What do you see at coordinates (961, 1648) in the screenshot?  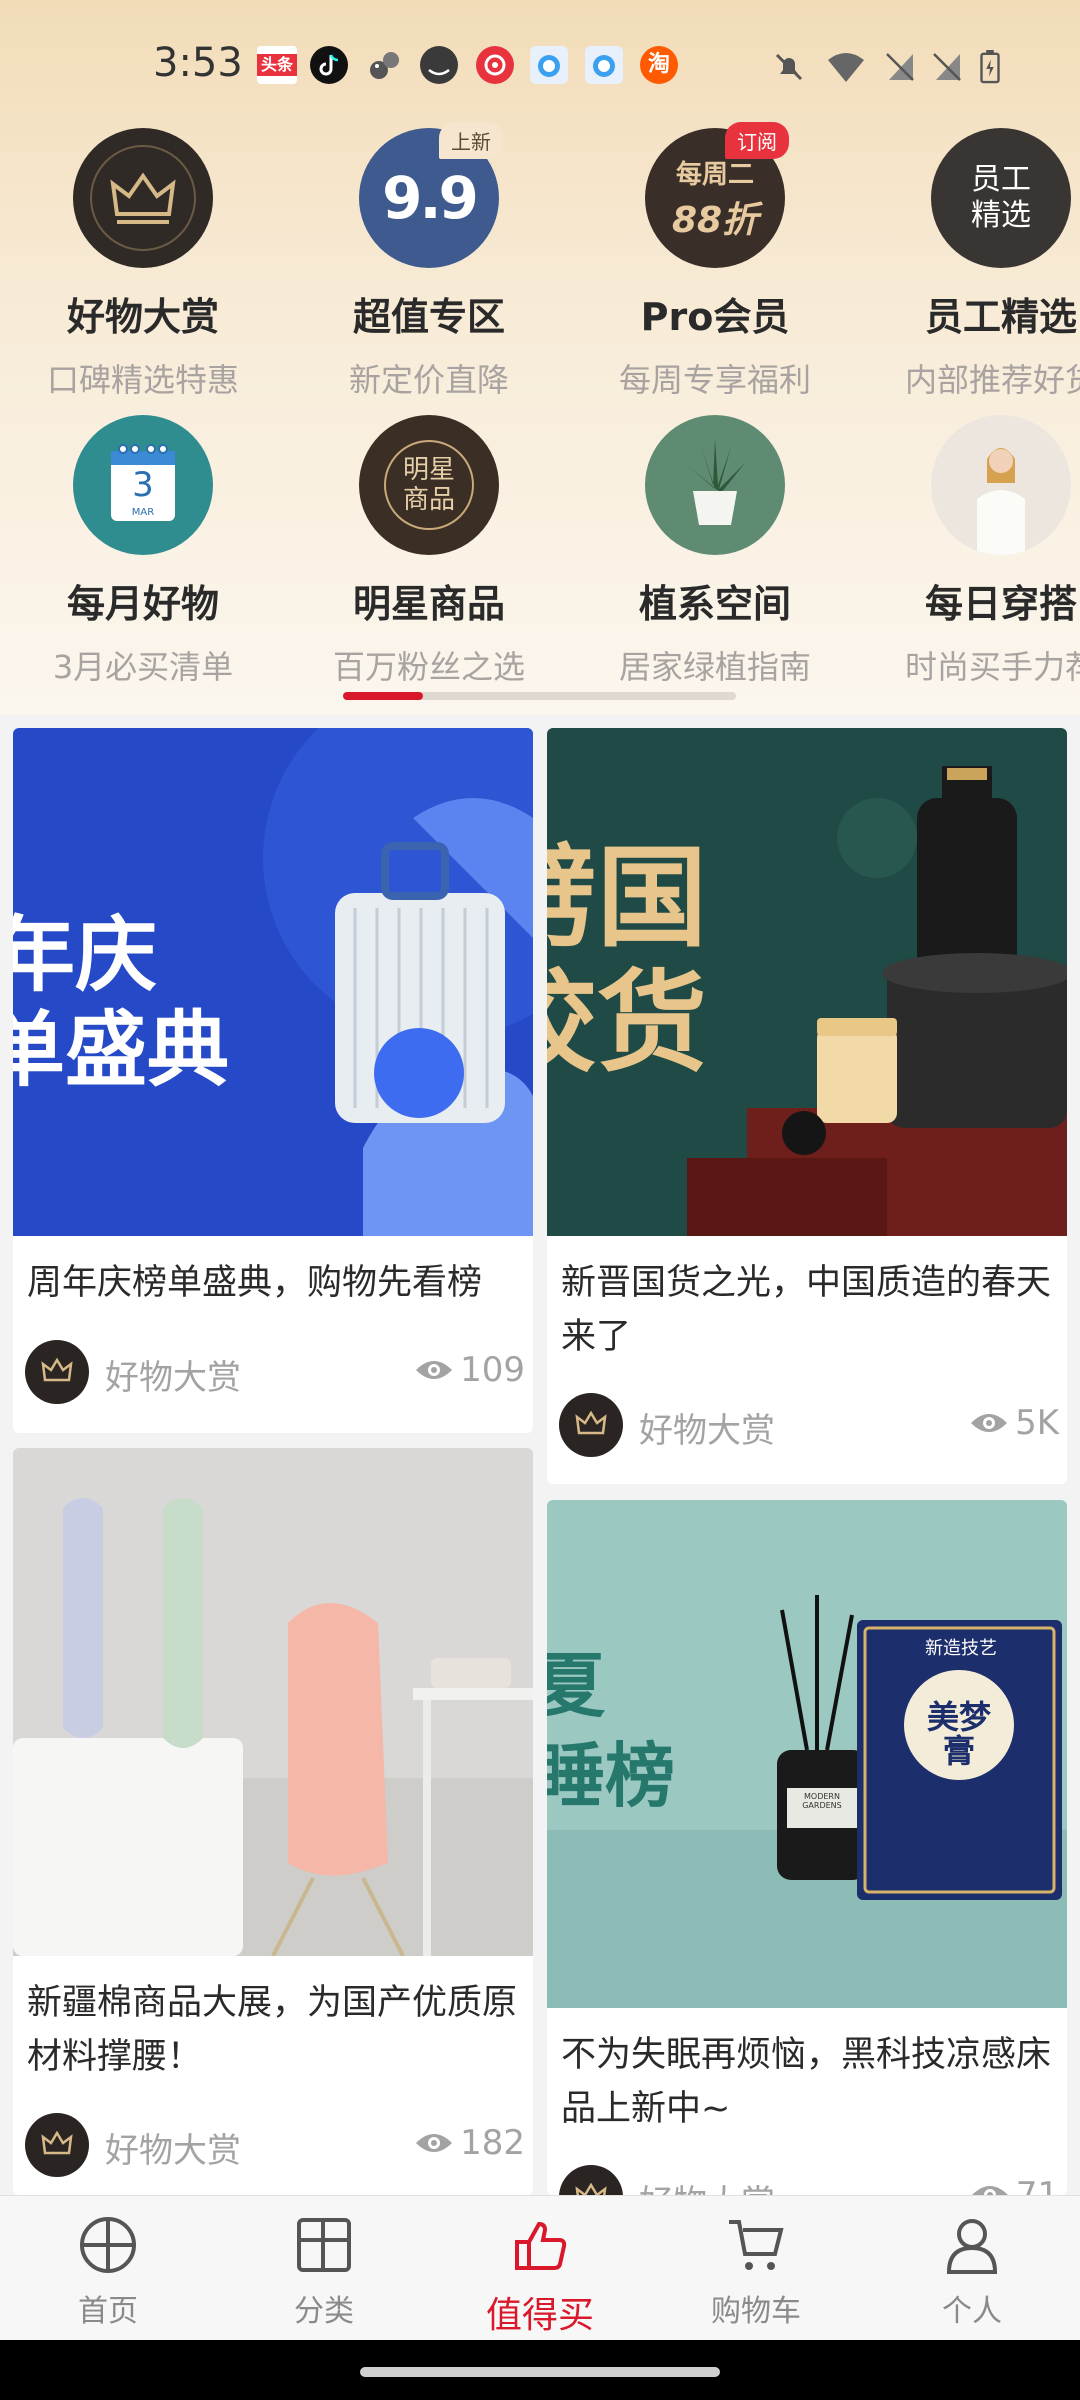 I see `product-tag: 新造技艺` at bounding box center [961, 1648].